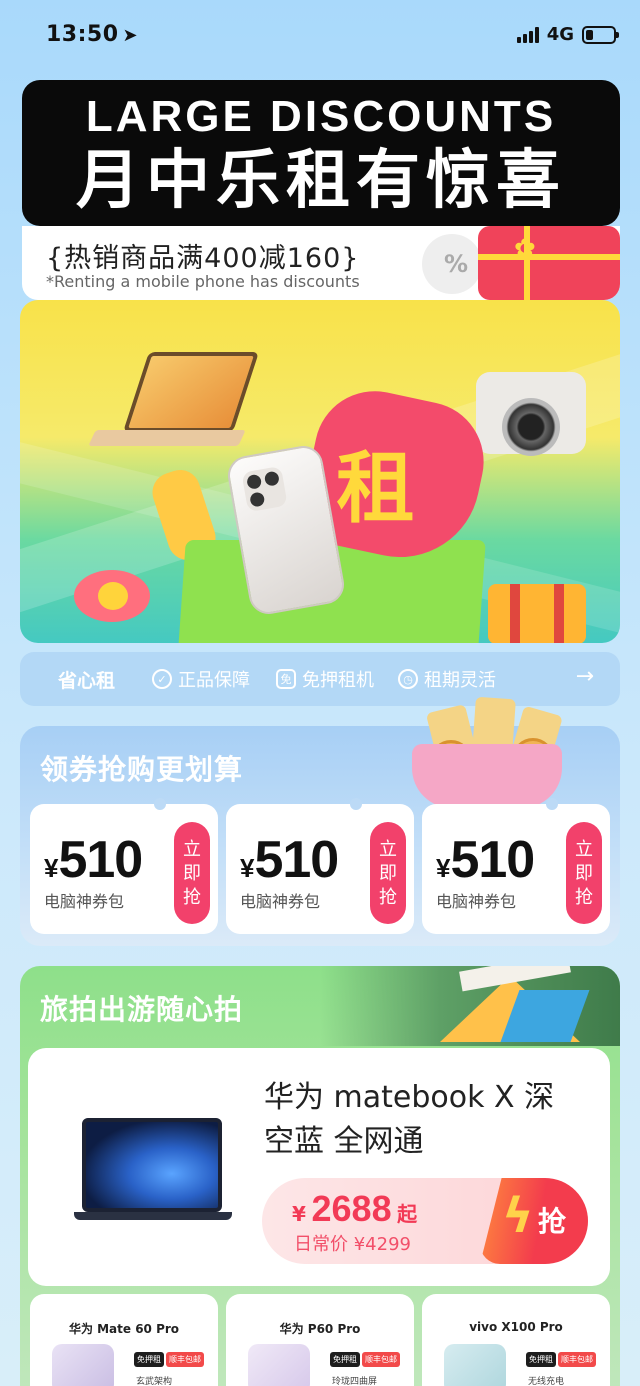 This screenshot has width=640, height=1386. Describe the element at coordinates (409, 1119) in the screenshot. I see `product-name: 华为 matebook X 深空蓝 全网通` at that location.